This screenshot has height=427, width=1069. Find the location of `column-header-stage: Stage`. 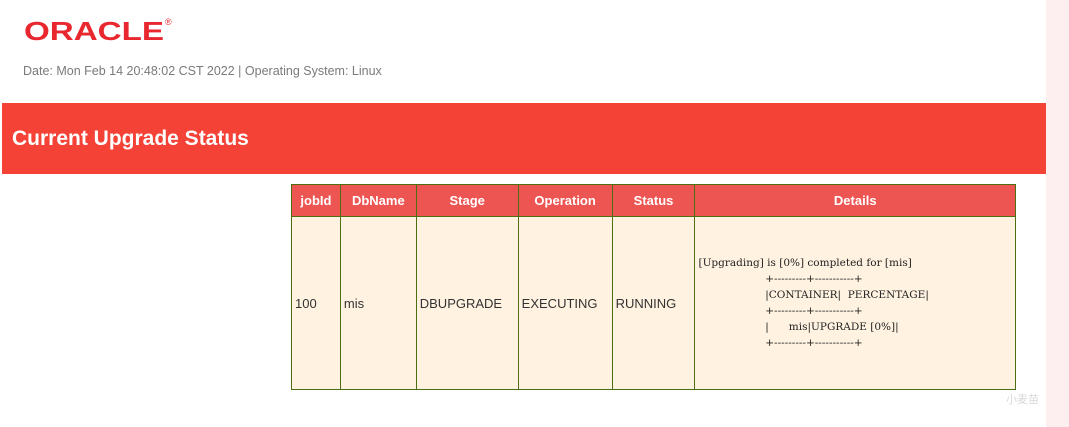

column-header-stage: Stage is located at coordinates (467, 200).